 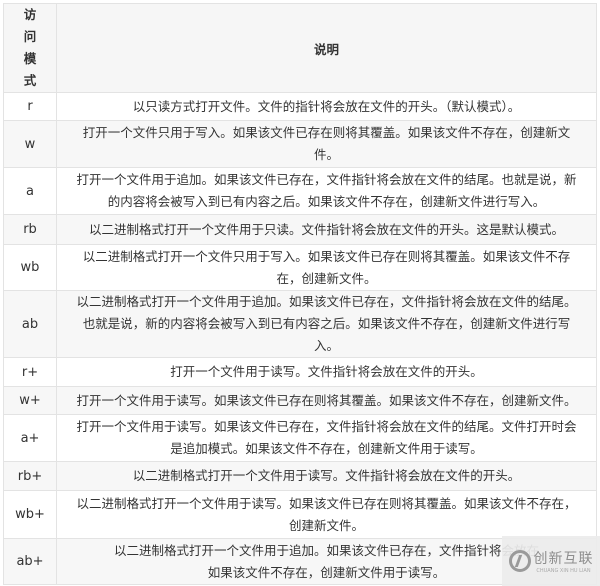 What do you see at coordinates (30, 229) in the screenshot?
I see `mode-cell: rb` at bounding box center [30, 229].